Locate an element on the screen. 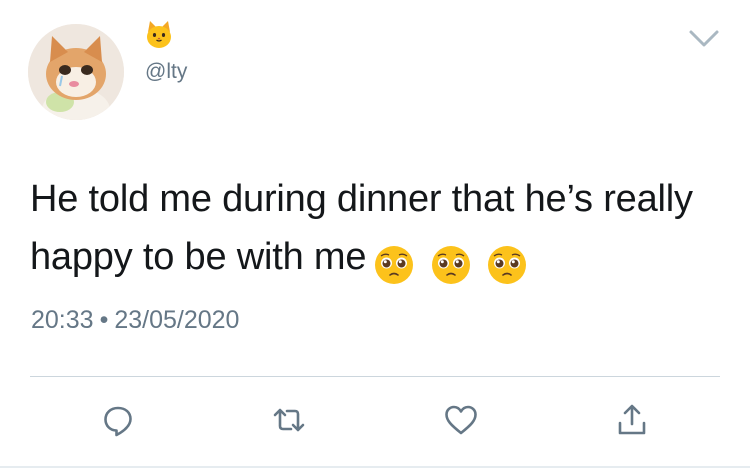  like-icon is located at coordinates (461, 420).